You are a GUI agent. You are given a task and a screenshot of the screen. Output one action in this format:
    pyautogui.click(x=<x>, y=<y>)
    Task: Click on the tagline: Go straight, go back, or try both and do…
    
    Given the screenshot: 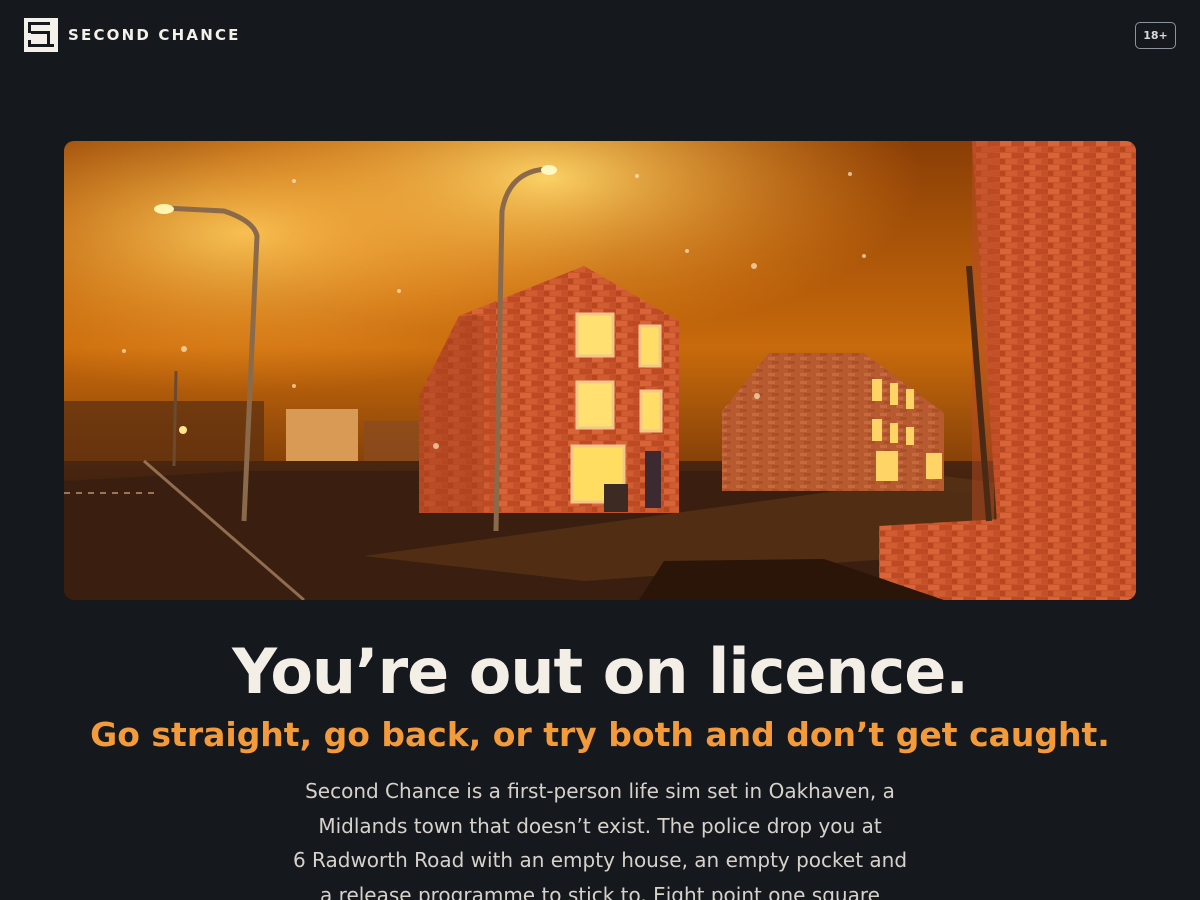 What is the action you would take?
    pyautogui.click(x=600, y=734)
    